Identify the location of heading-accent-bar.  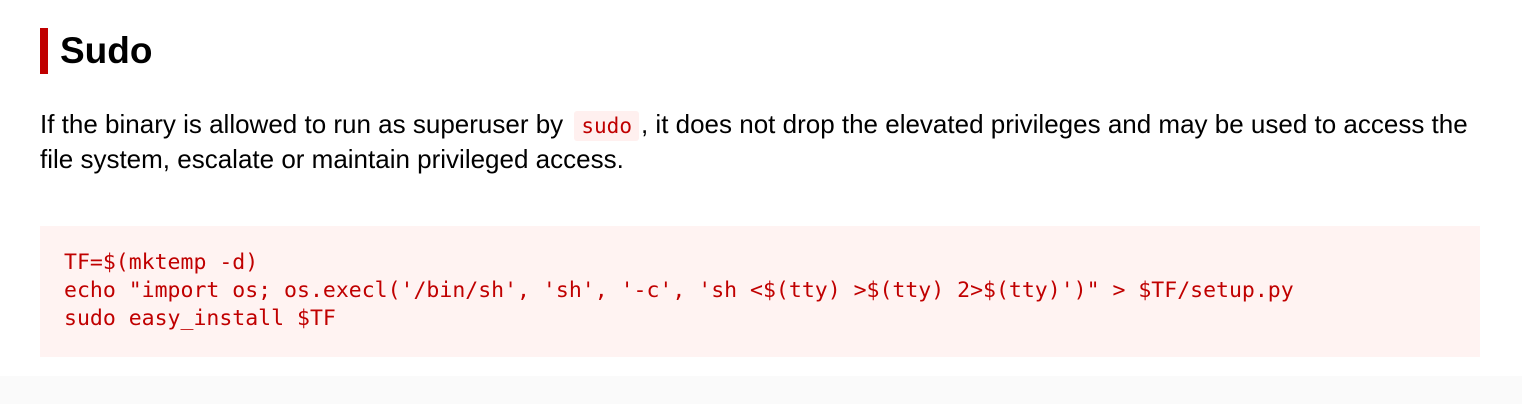
(44, 51).